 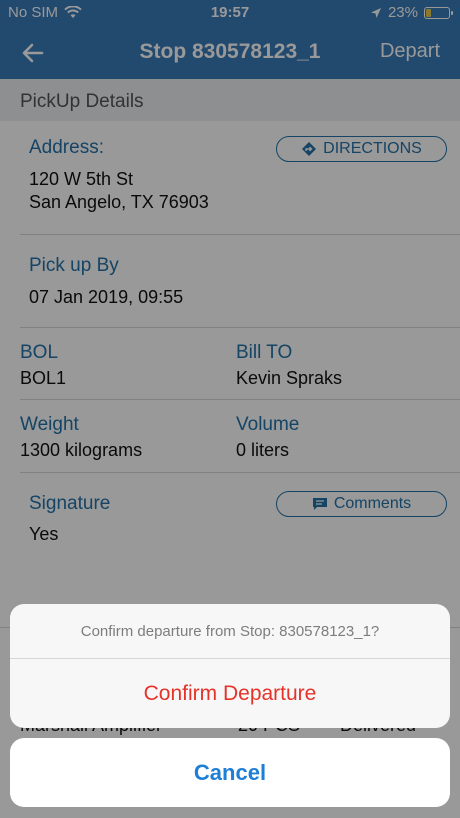 I want to click on cancel-button: Cancel, so click(x=230, y=772).